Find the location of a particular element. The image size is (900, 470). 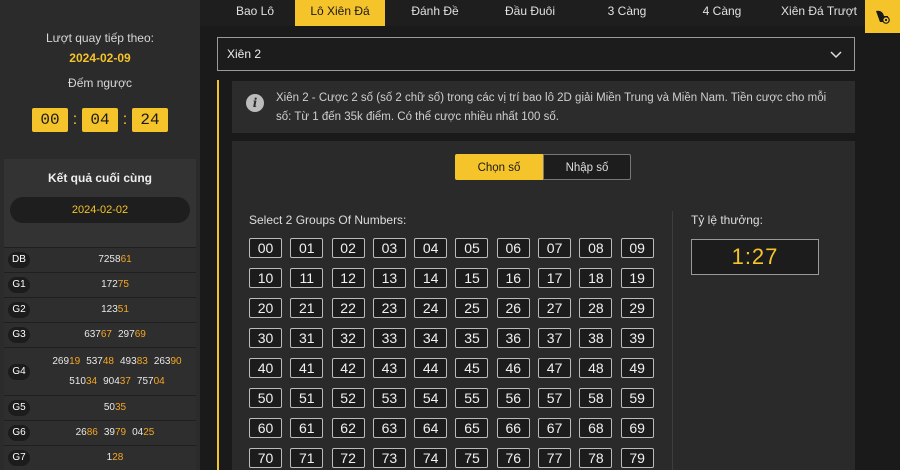

number-cell: 52 is located at coordinates (348, 398).